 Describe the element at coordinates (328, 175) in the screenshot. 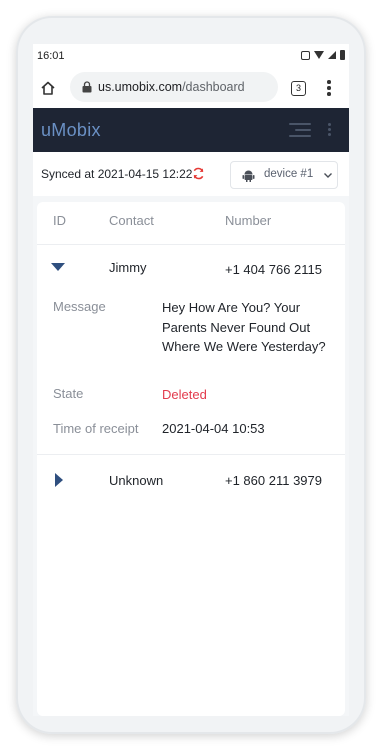

I see `chevron-down-icon` at that location.